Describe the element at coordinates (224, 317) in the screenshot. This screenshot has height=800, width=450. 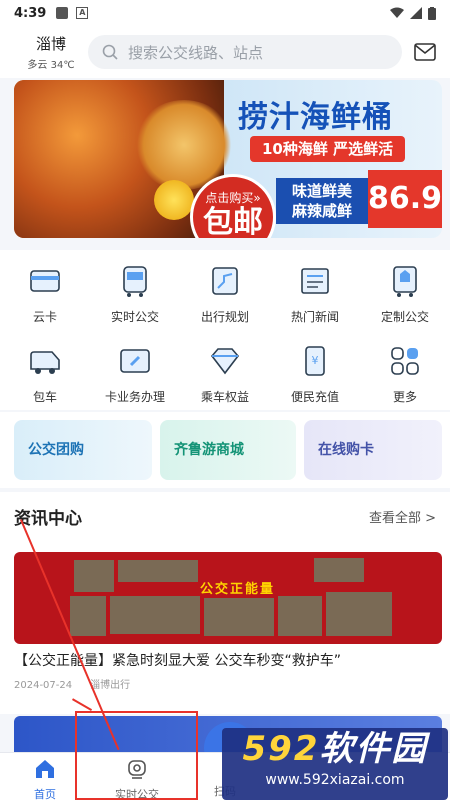
I see `service-label: 出行规划` at that location.